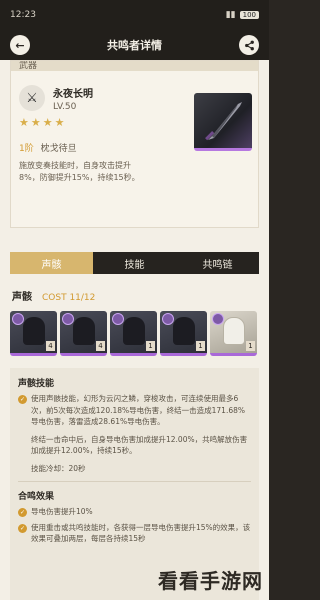 The width and height of the screenshot is (320, 600). Describe the element at coordinates (32, 98) in the screenshot. I see `sword-type-icon: ⚔` at that location.